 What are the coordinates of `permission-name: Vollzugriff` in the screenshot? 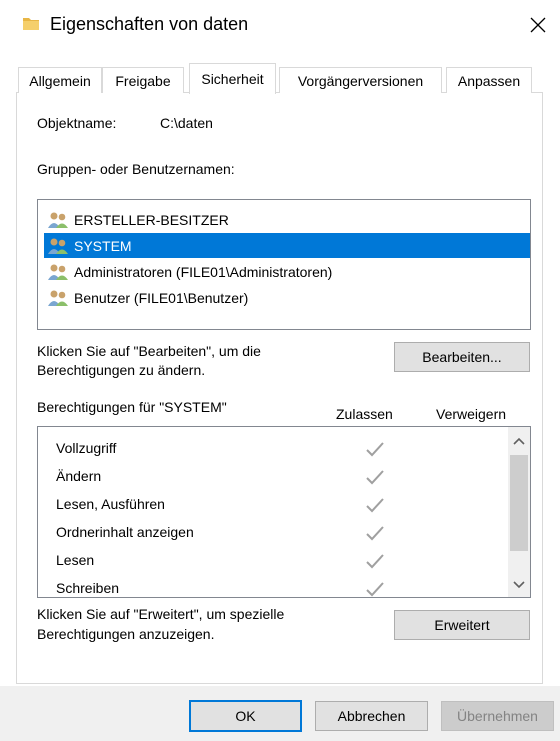 It's located at (86, 448).